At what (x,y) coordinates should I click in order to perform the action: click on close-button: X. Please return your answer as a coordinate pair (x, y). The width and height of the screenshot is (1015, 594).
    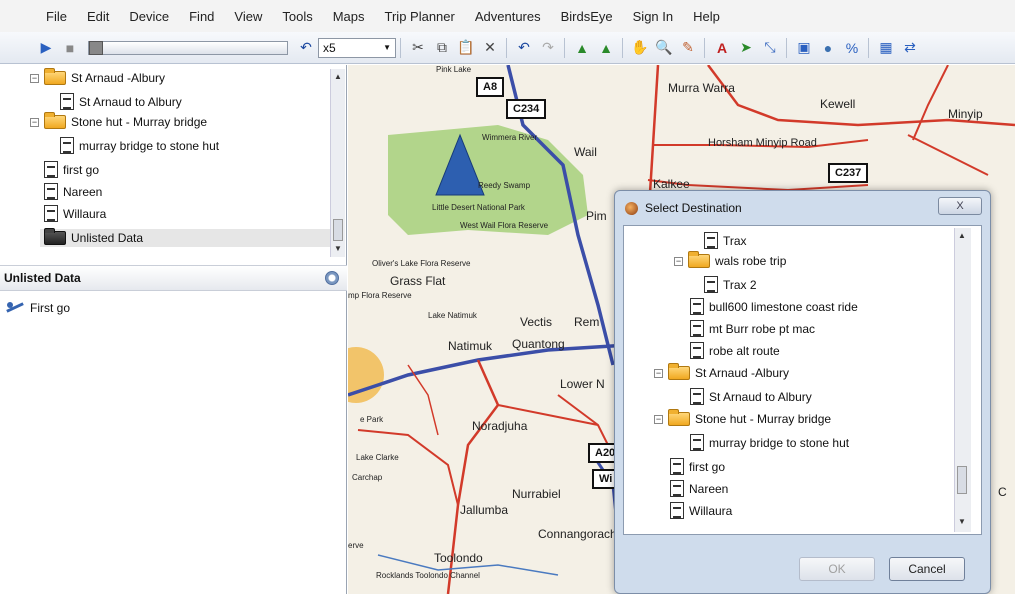
    Looking at the image, I should click on (960, 206).